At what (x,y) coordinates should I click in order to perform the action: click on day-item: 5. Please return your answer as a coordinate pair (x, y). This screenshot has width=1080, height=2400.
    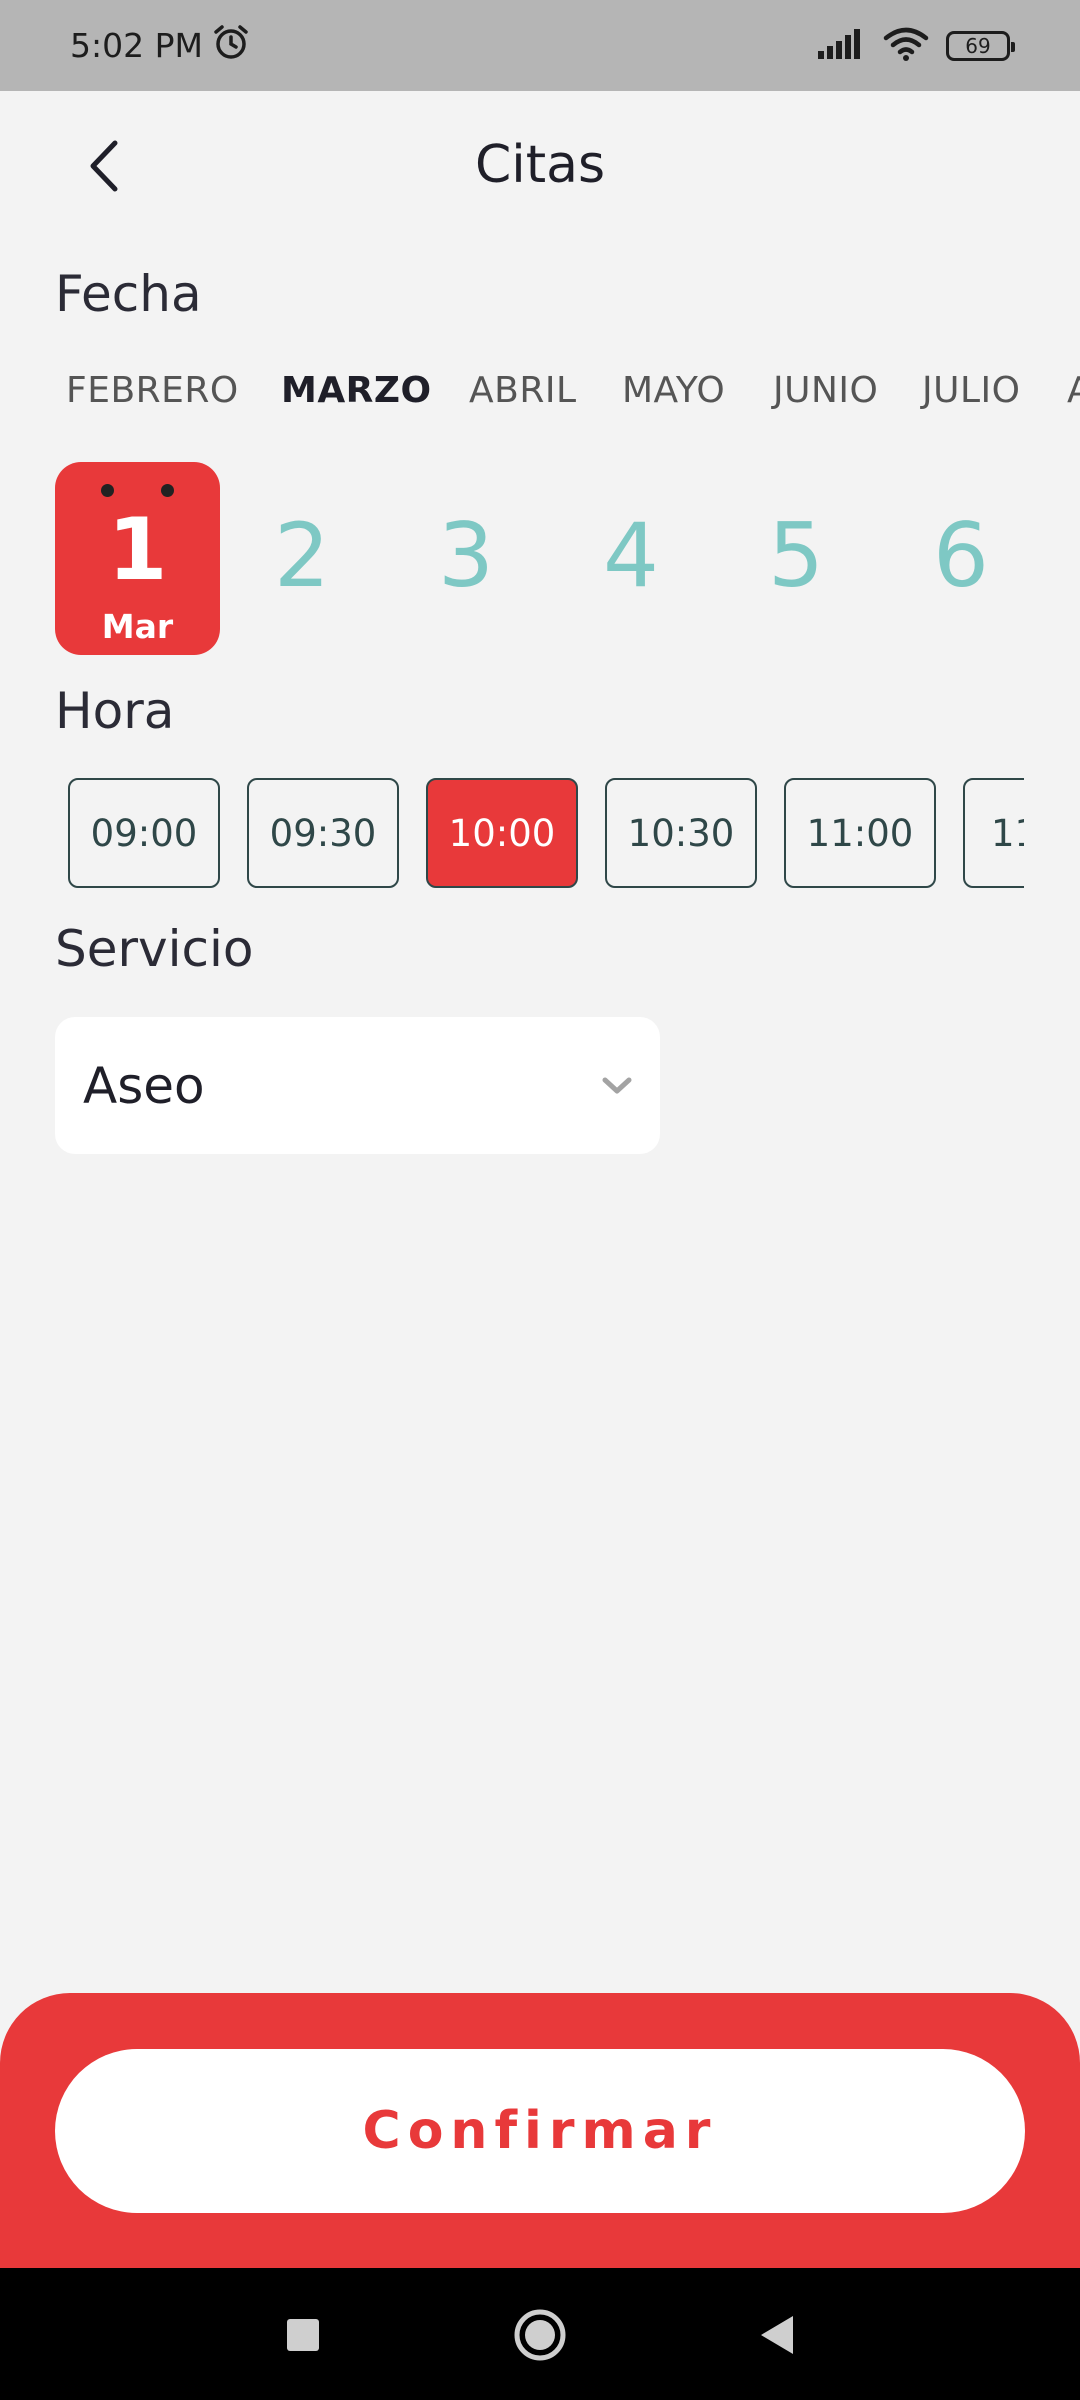
    Looking at the image, I should click on (796, 555).